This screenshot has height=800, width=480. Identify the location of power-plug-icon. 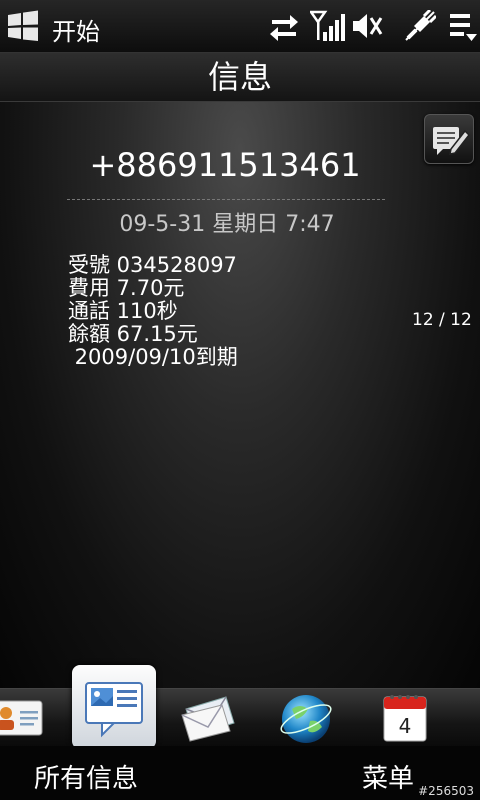
(420, 26).